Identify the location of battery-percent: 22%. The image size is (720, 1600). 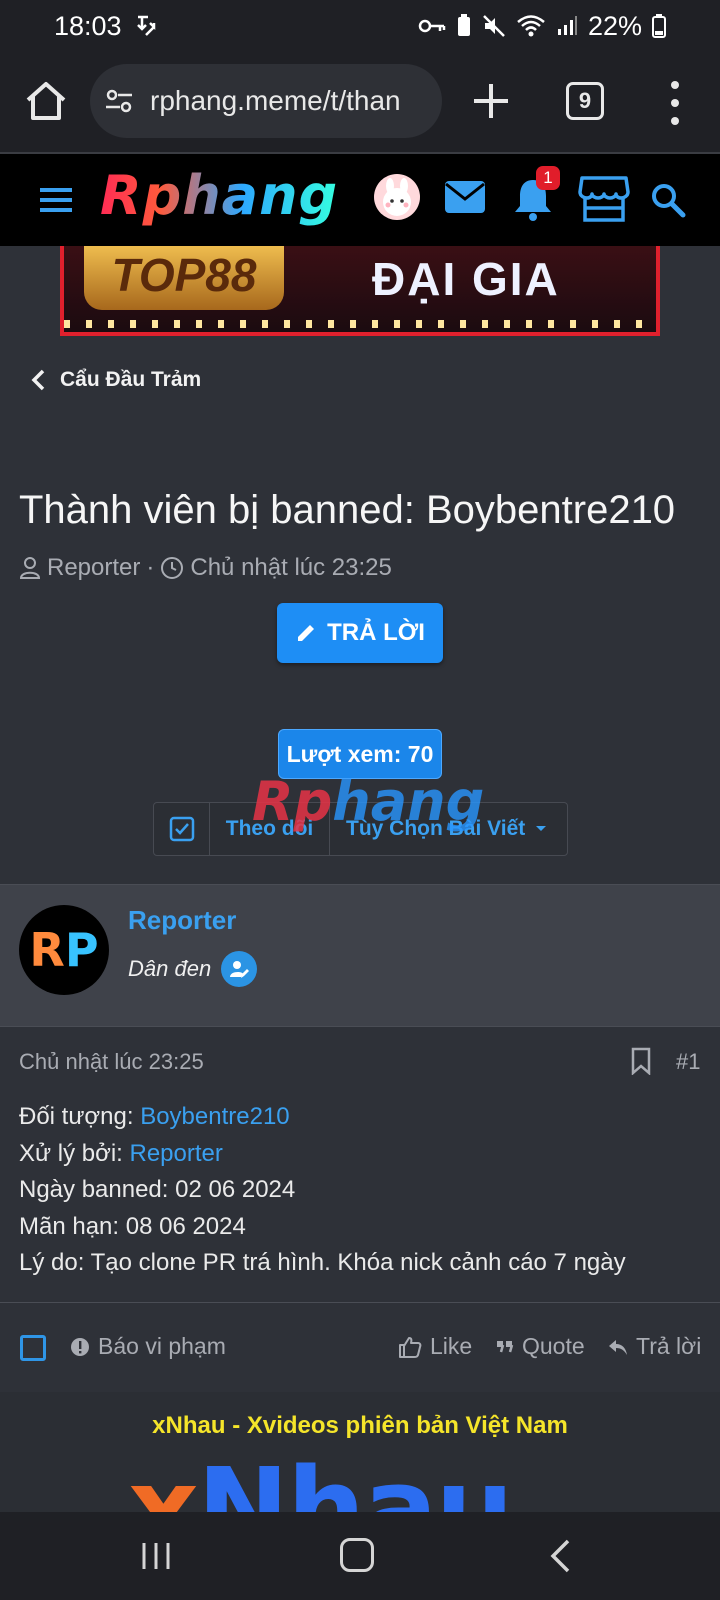
(614, 25).